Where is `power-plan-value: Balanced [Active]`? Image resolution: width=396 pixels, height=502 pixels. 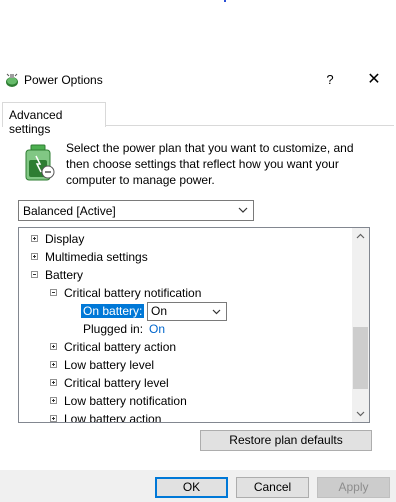
power-plan-value: Balanced [Active] is located at coordinates (69, 211).